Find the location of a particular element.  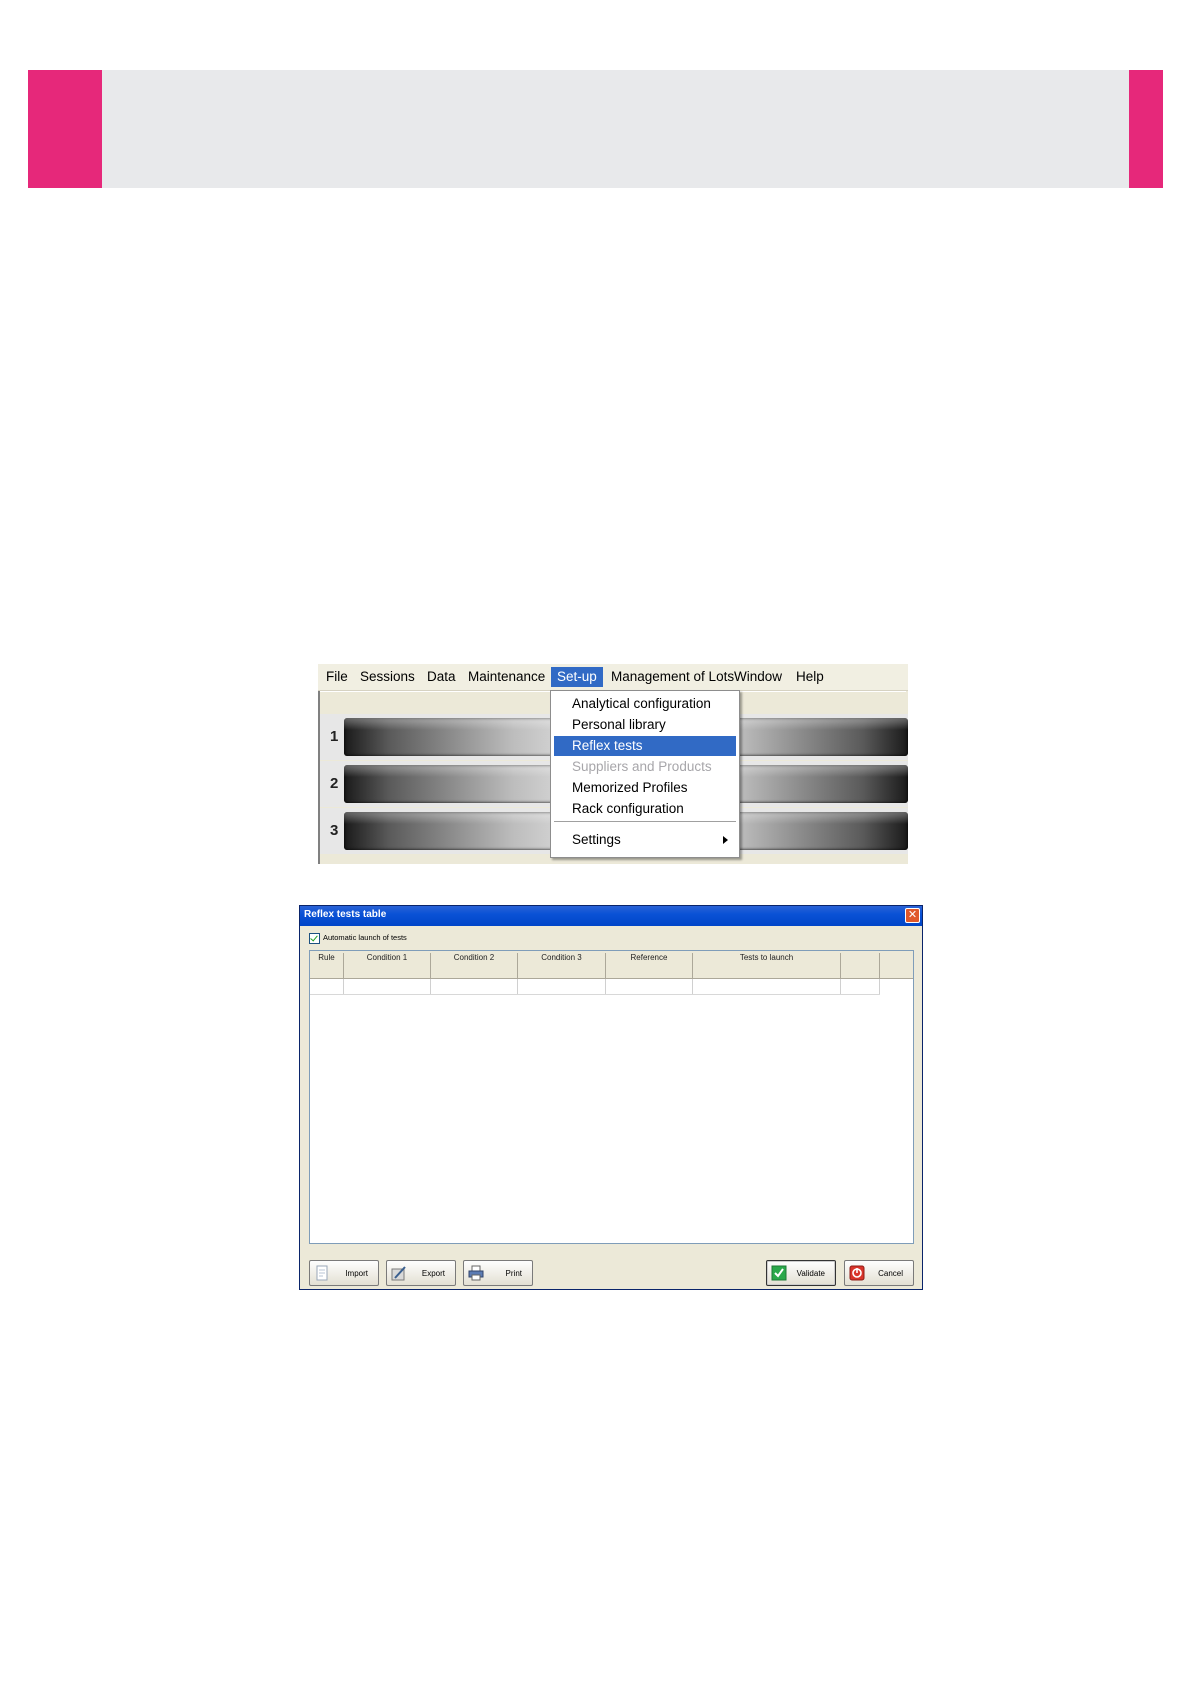

export-button: Export is located at coordinates (421, 1273).